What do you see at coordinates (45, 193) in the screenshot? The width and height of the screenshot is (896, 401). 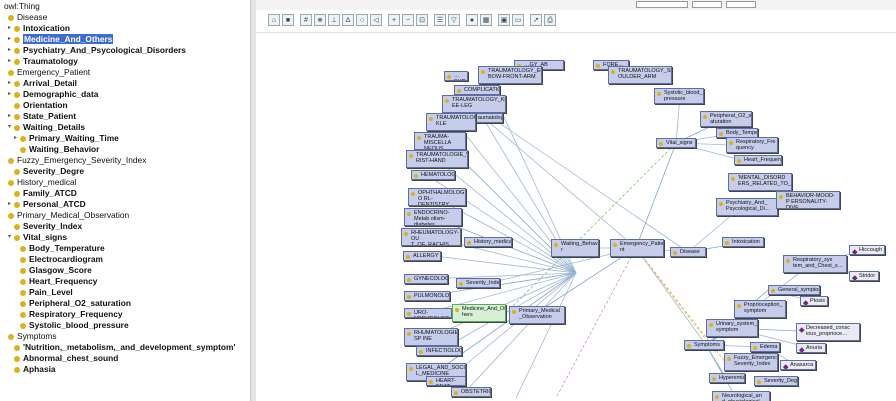 I see `tree-item: Family_ATCD` at bounding box center [45, 193].